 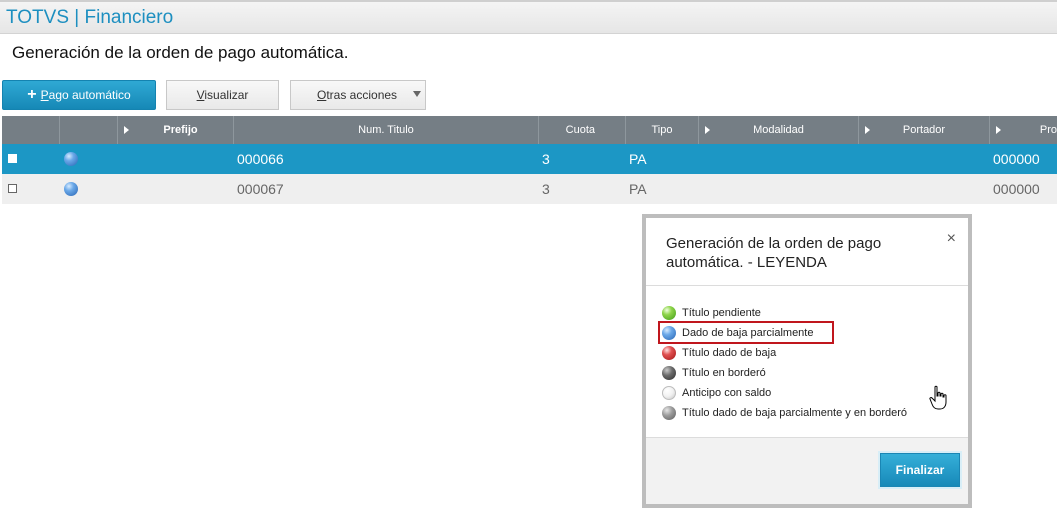 I want to click on legend-item-dado-de-baja: Título dado de baja, so click(x=719, y=353).